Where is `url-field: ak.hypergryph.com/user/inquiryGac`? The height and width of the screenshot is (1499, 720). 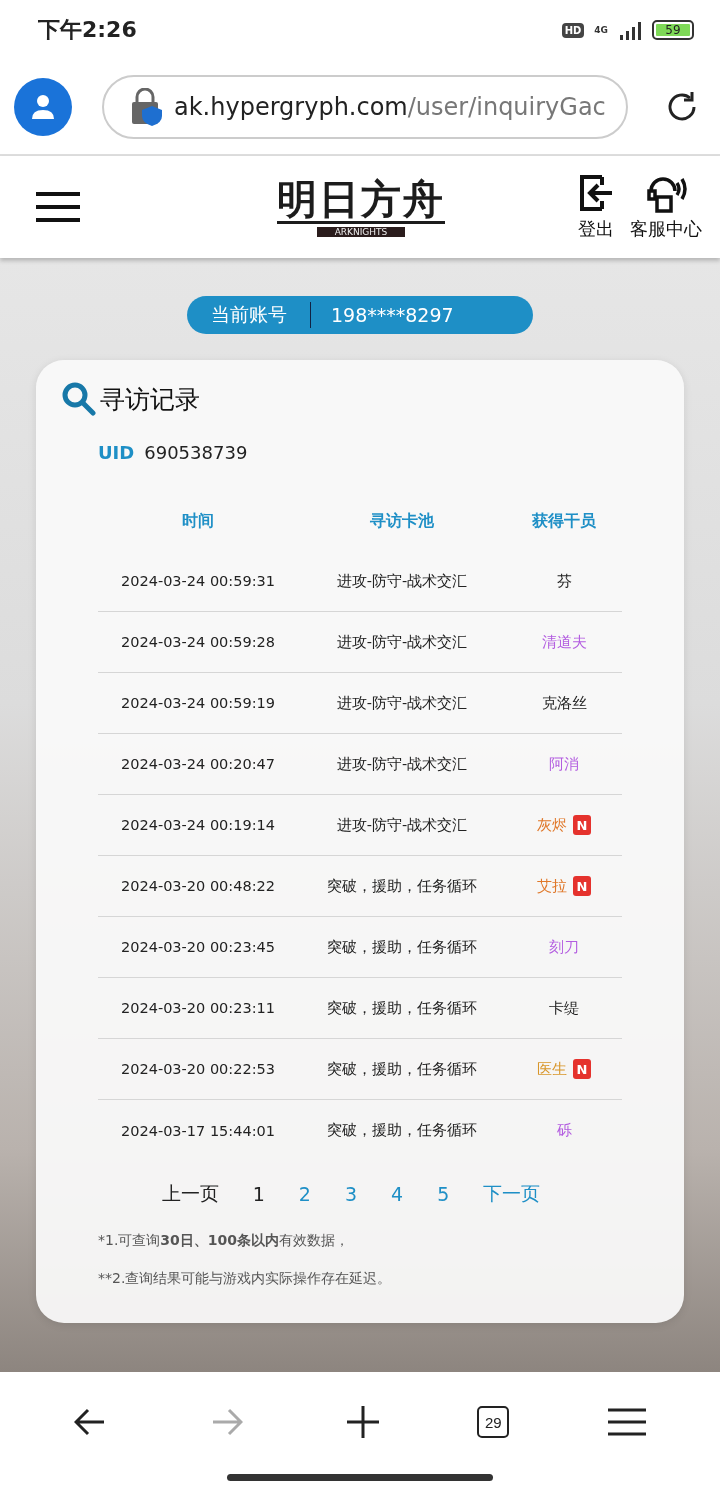
url-field: ak.hypergryph.com/user/inquiryGac is located at coordinates (365, 107).